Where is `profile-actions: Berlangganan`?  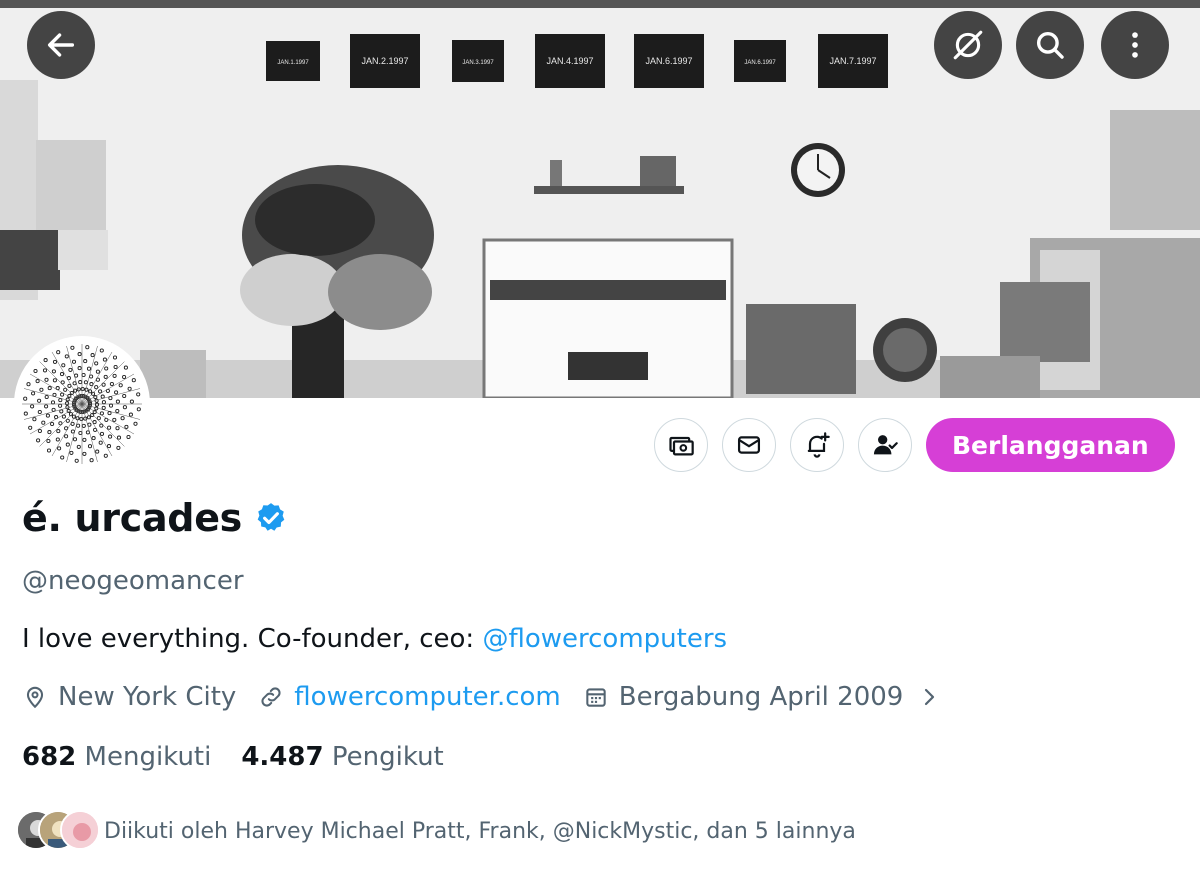 profile-actions: Berlangganan is located at coordinates (914, 445).